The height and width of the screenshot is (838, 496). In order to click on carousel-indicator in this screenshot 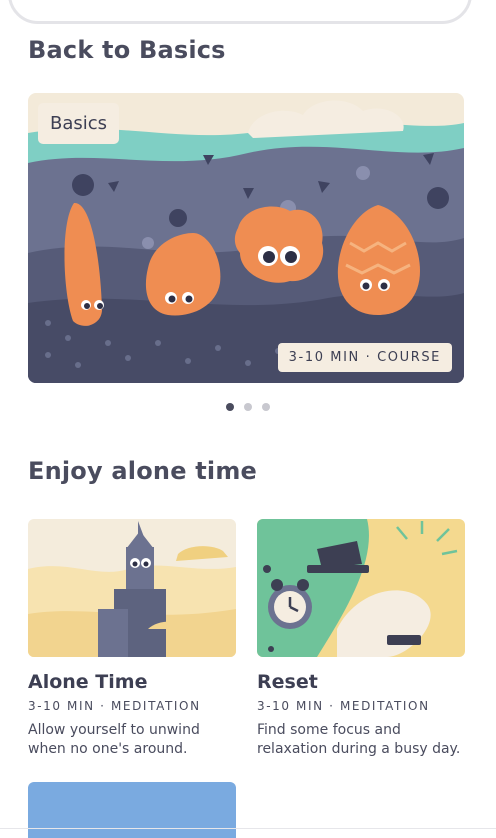, I will do `click(248, 407)`.